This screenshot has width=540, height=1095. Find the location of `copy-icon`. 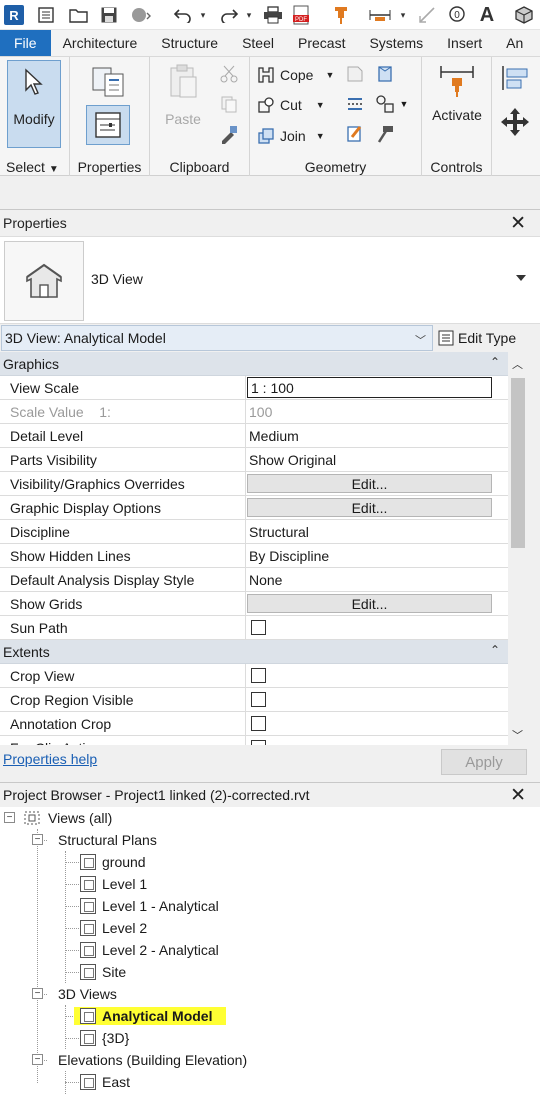

copy-icon is located at coordinates (229, 104).